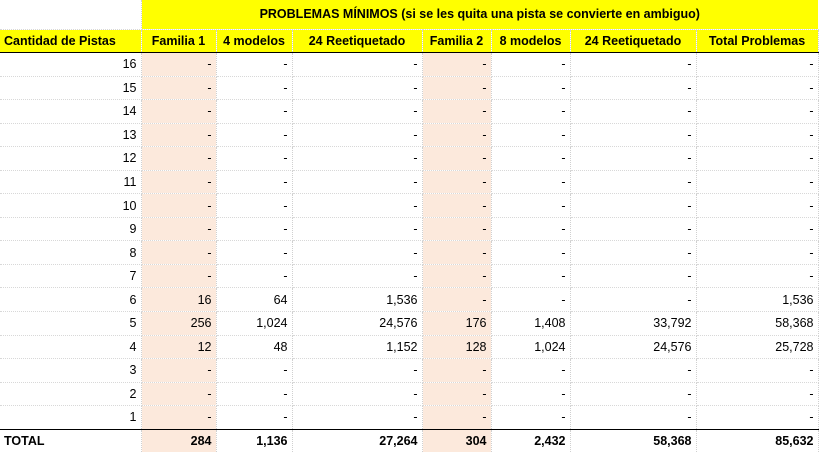 The image size is (822, 452). What do you see at coordinates (633, 440) in the screenshot?
I see `total-familia-2-reetiquetado: 58,368` at bounding box center [633, 440].